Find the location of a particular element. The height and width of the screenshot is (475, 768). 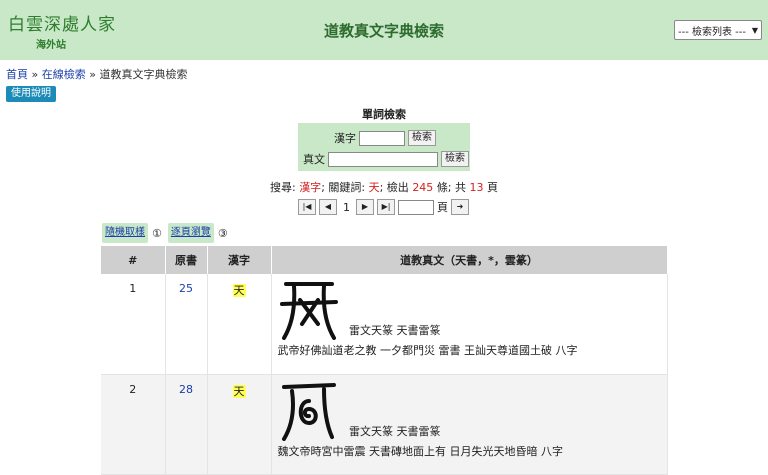

book-link: 28 is located at coordinates (186, 389).